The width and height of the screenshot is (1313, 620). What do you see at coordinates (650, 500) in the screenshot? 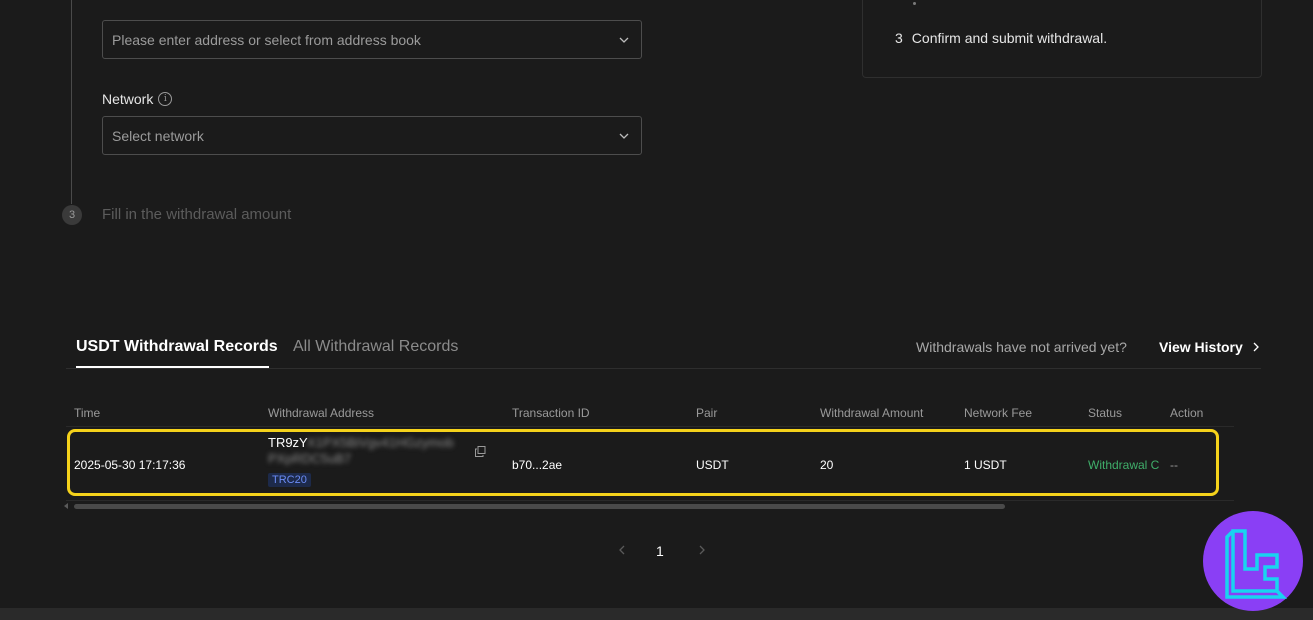
I see `row-divider` at bounding box center [650, 500].